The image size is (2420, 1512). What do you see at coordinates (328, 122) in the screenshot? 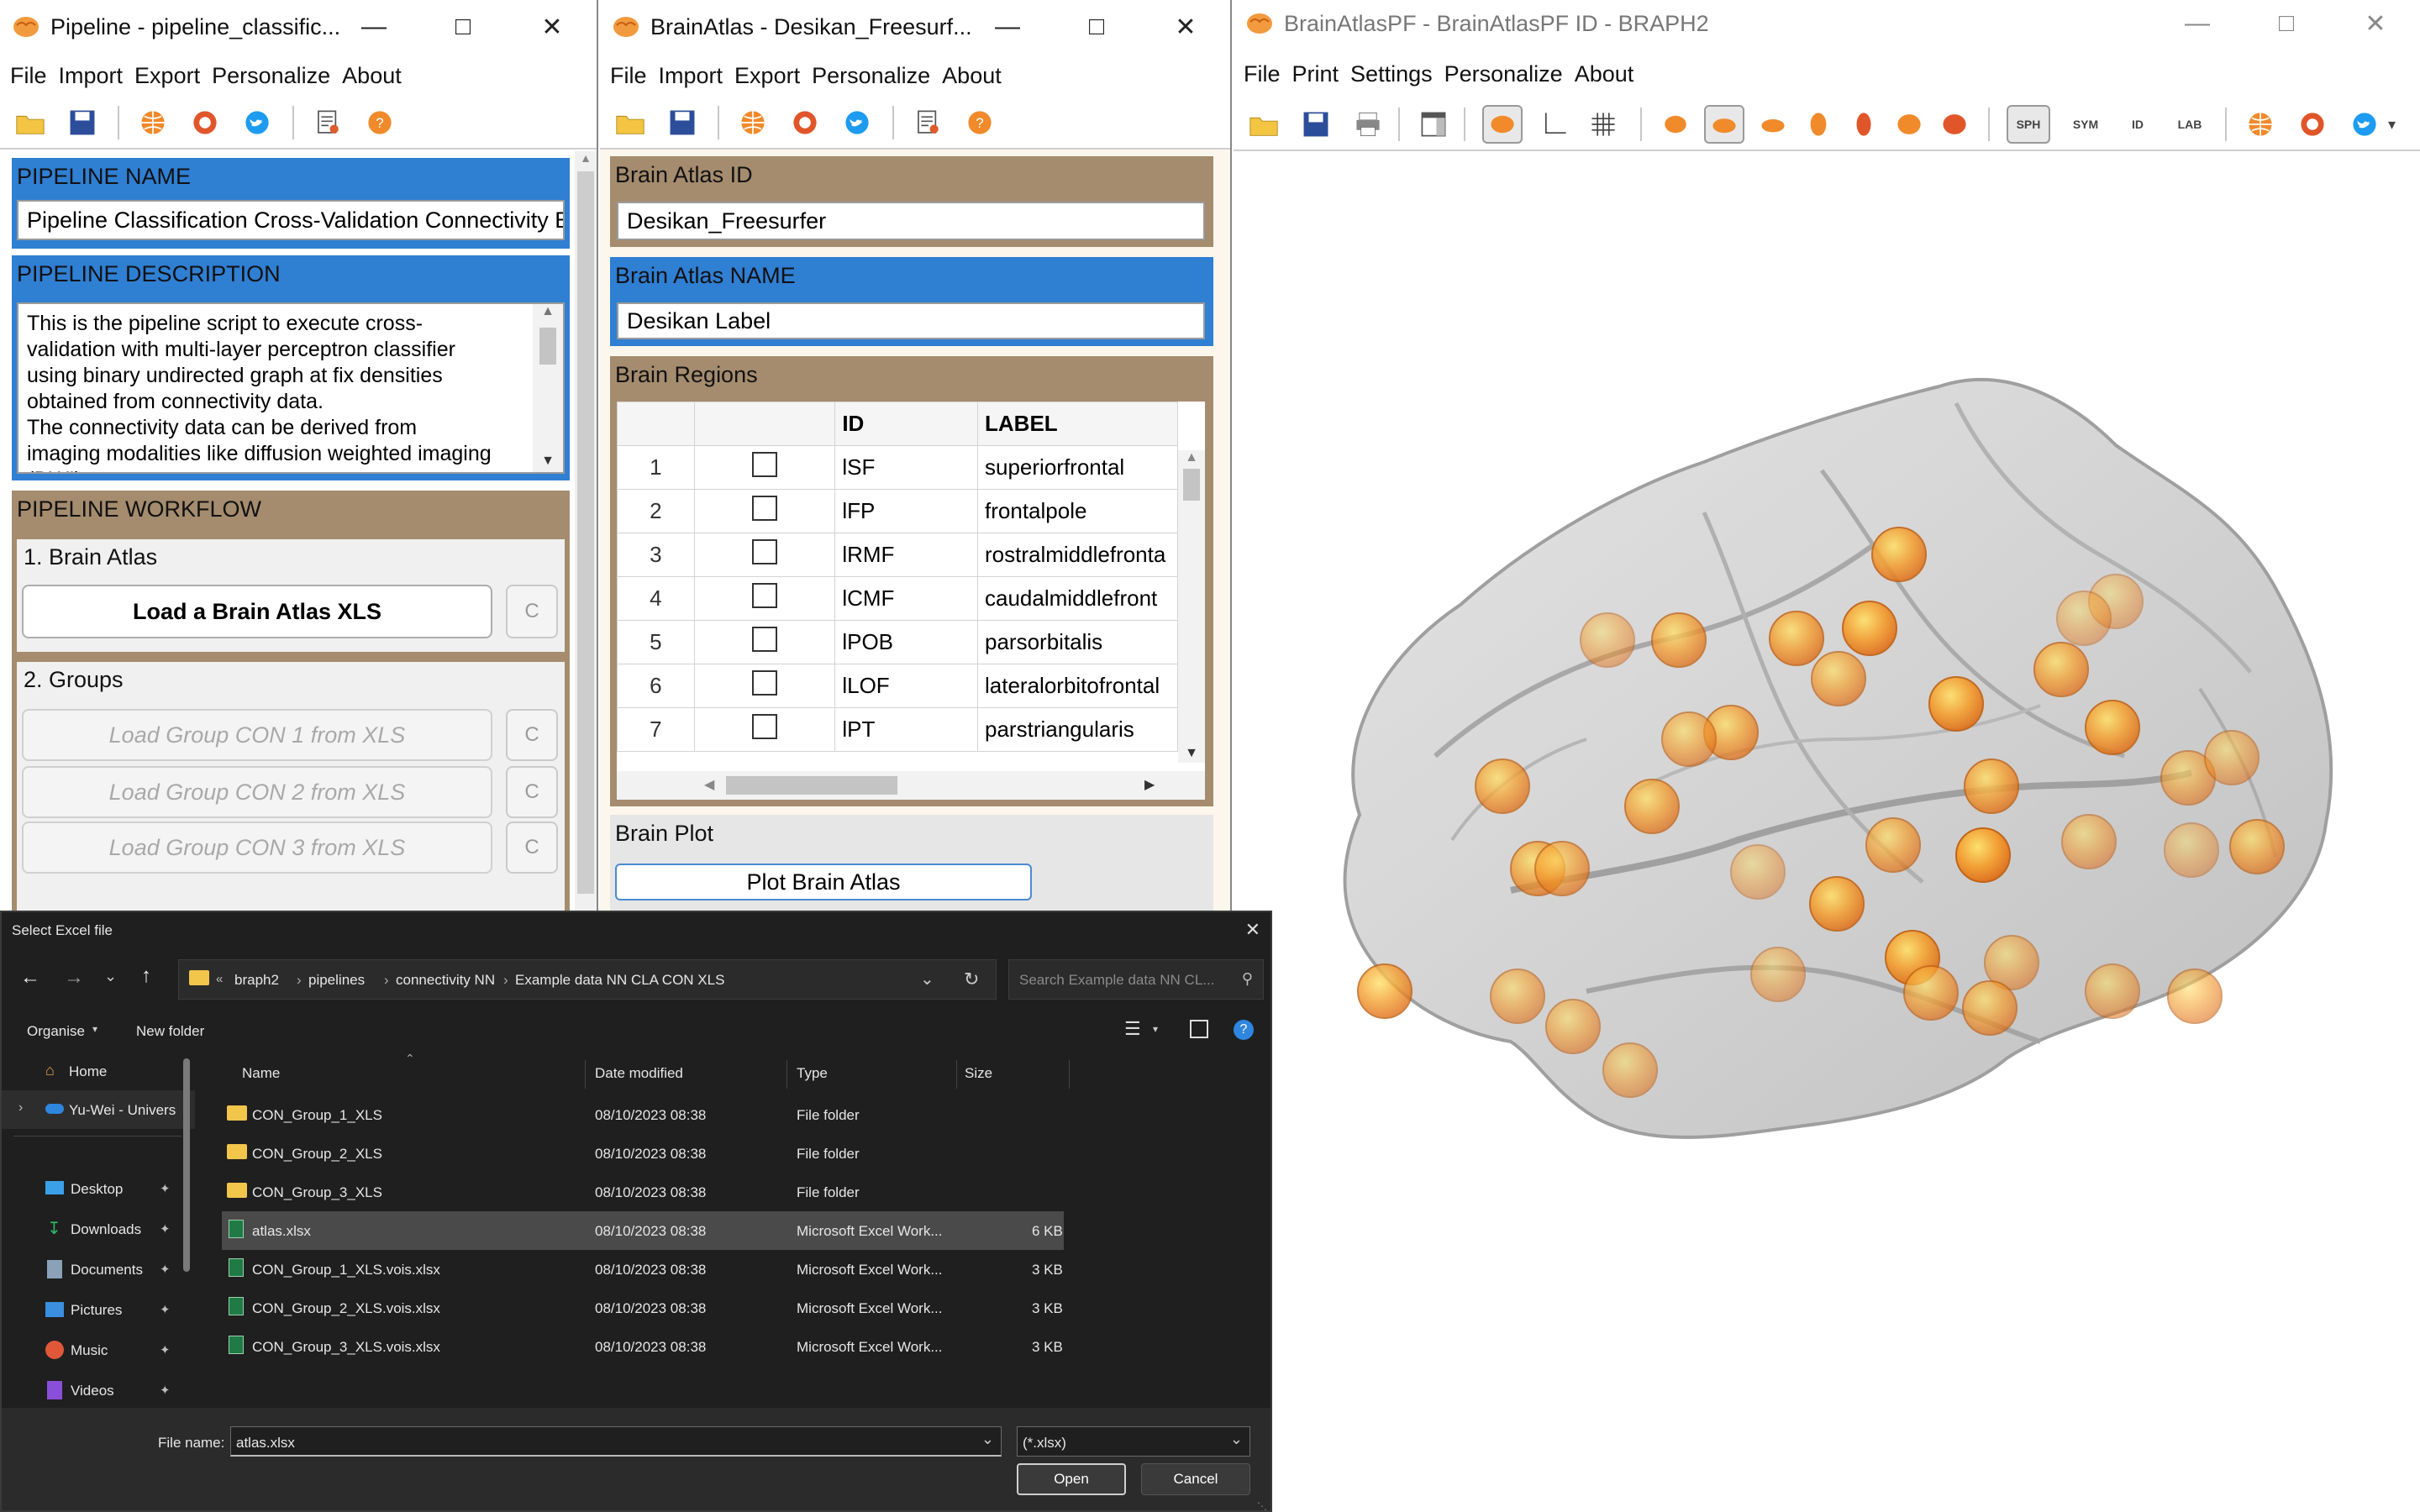
I see `document-icon` at bounding box center [328, 122].